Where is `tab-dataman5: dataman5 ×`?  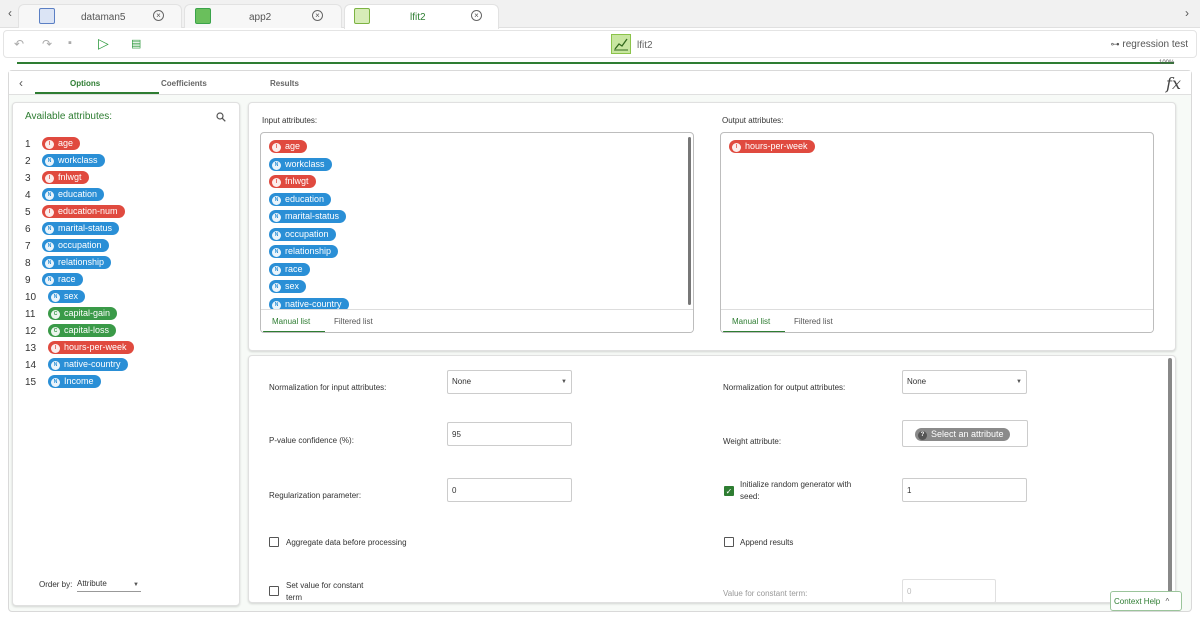
tab-dataman5: dataman5 × is located at coordinates (100, 16).